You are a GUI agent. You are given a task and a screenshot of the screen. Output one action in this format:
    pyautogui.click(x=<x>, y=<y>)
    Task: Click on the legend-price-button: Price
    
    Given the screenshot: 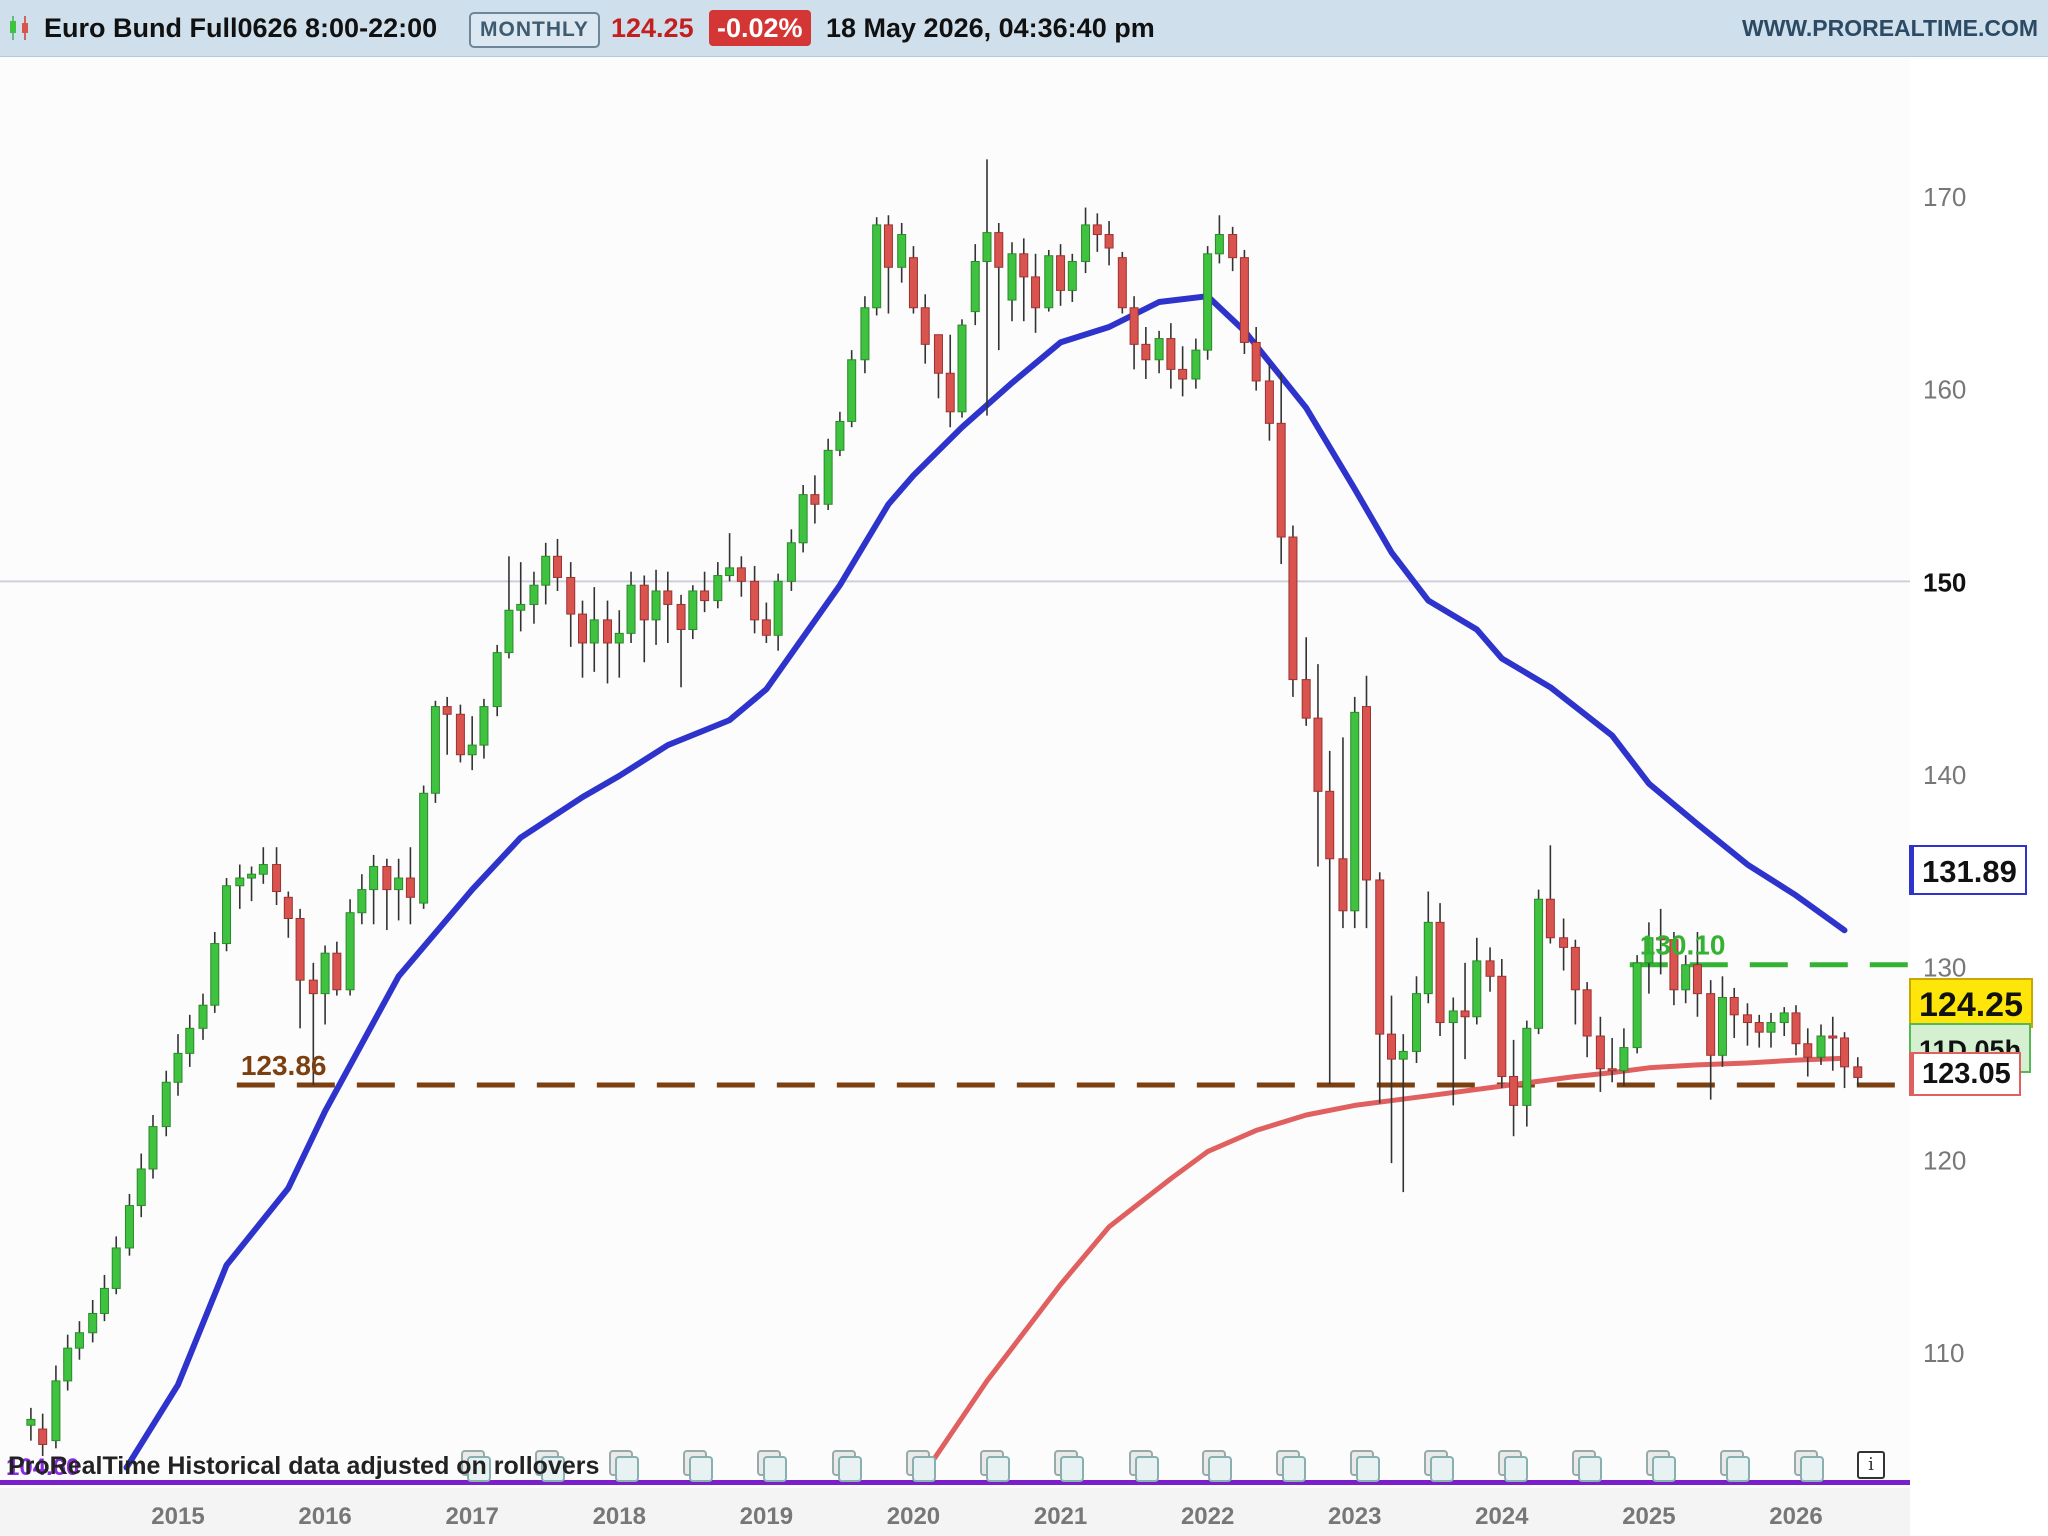 What is the action you would take?
    pyautogui.click(x=70, y=93)
    